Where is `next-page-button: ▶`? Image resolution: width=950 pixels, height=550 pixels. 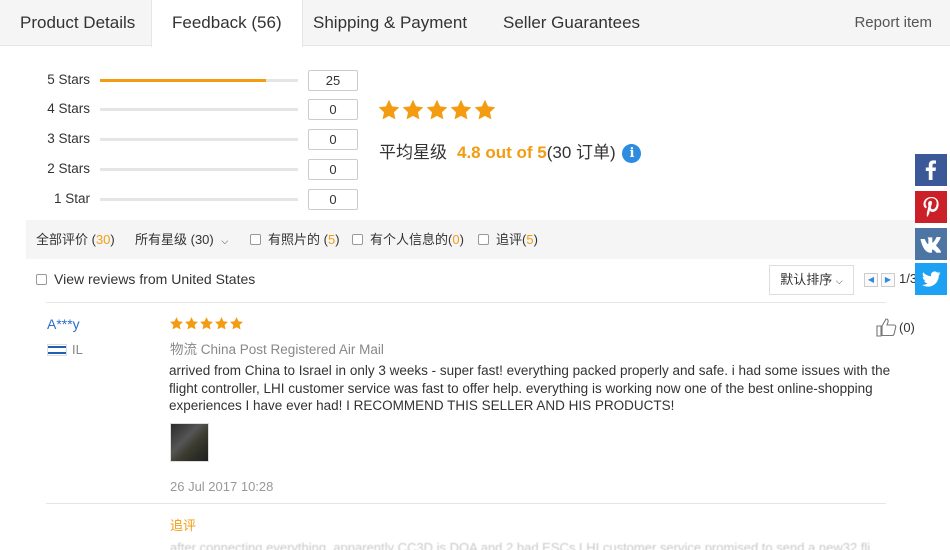 next-page-button: ▶ is located at coordinates (888, 280).